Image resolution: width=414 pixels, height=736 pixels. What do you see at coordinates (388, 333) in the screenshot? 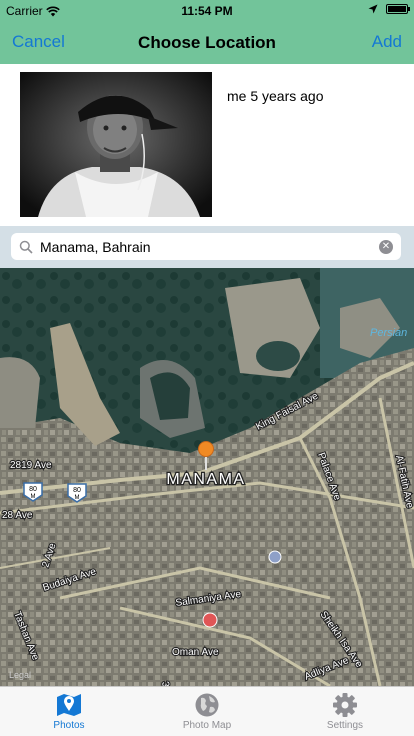
I see `map-label-persian: Persian` at bounding box center [388, 333].